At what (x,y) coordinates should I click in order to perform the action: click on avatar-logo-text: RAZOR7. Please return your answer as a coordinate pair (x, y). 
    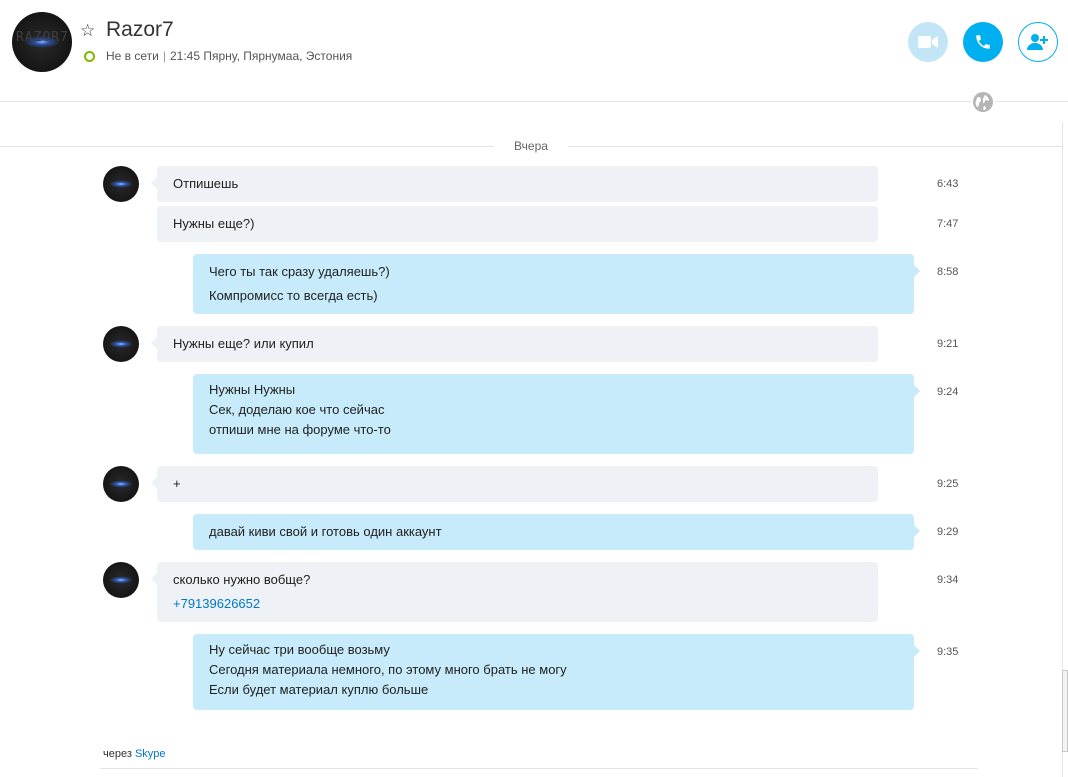
    Looking at the image, I should click on (42, 37).